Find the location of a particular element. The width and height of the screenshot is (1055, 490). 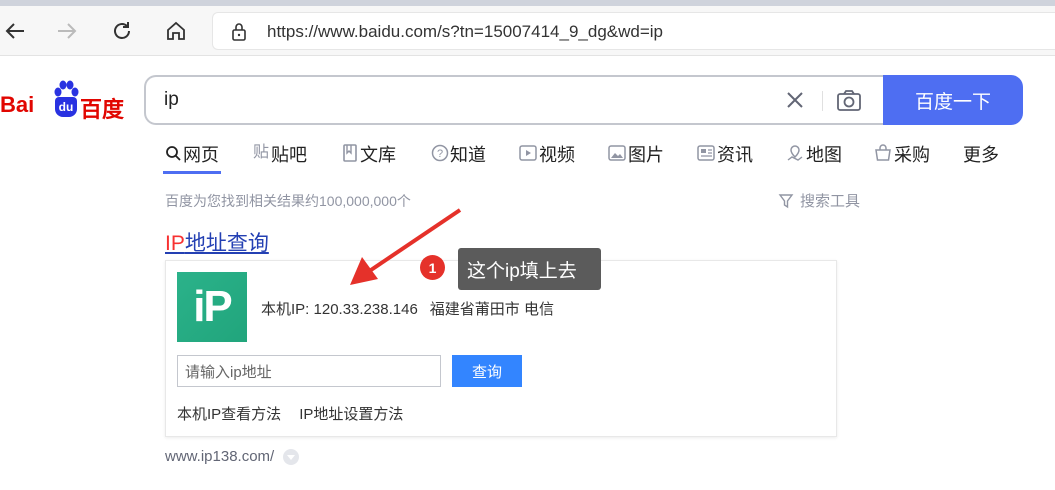

search-tools-button: 搜索工具 is located at coordinates (819, 200).